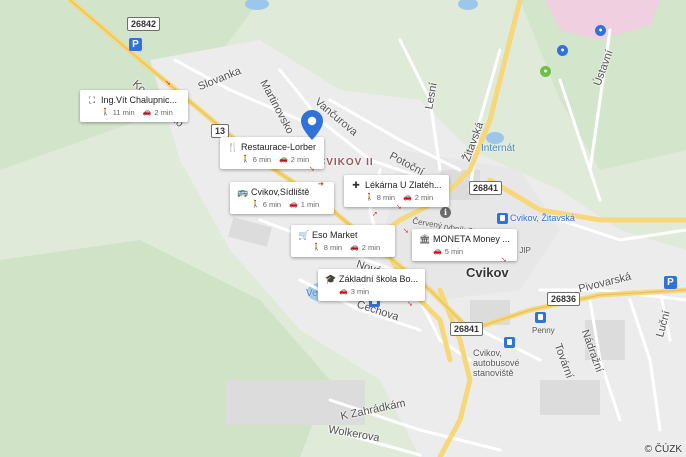  I want to click on location-pin-icon, so click(312, 125).